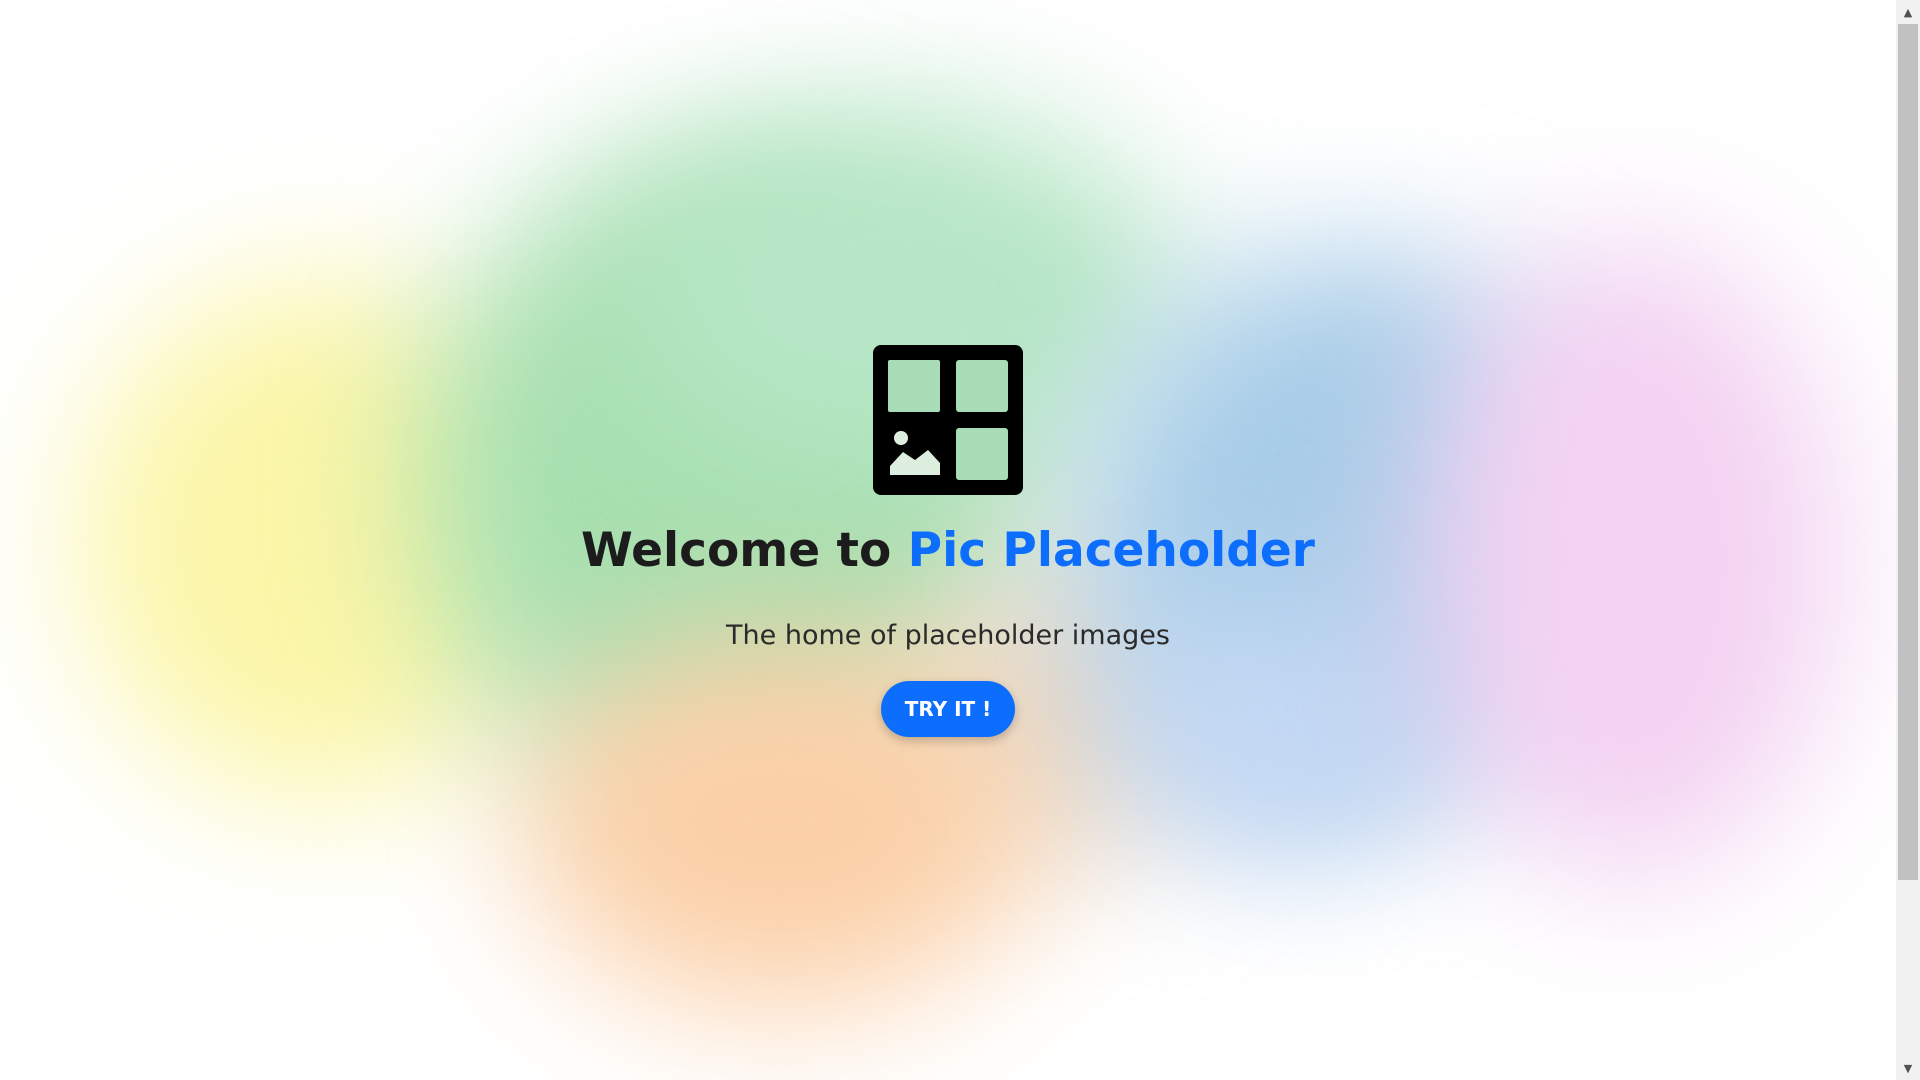 The width and height of the screenshot is (1920, 1080). Describe the element at coordinates (1908, 12) in the screenshot. I see `scroll-up-arrow-icon: ▲` at that location.